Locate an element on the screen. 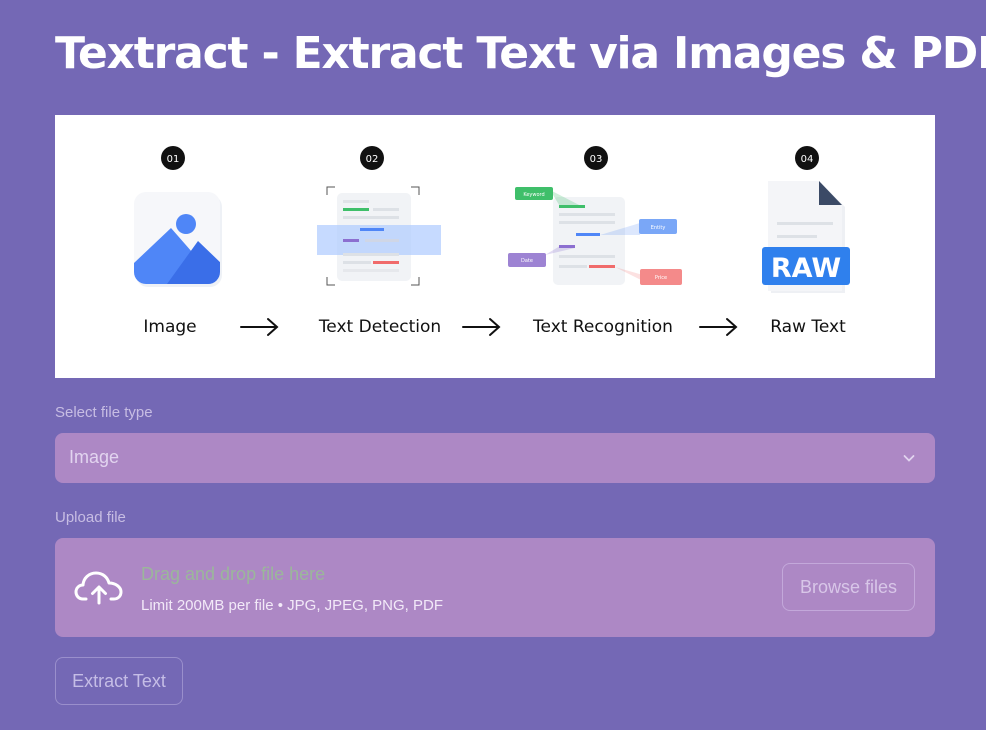 The width and height of the screenshot is (986, 730). text-recognition-icon: Keyword Entity Date Price is located at coordinates (595, 236).